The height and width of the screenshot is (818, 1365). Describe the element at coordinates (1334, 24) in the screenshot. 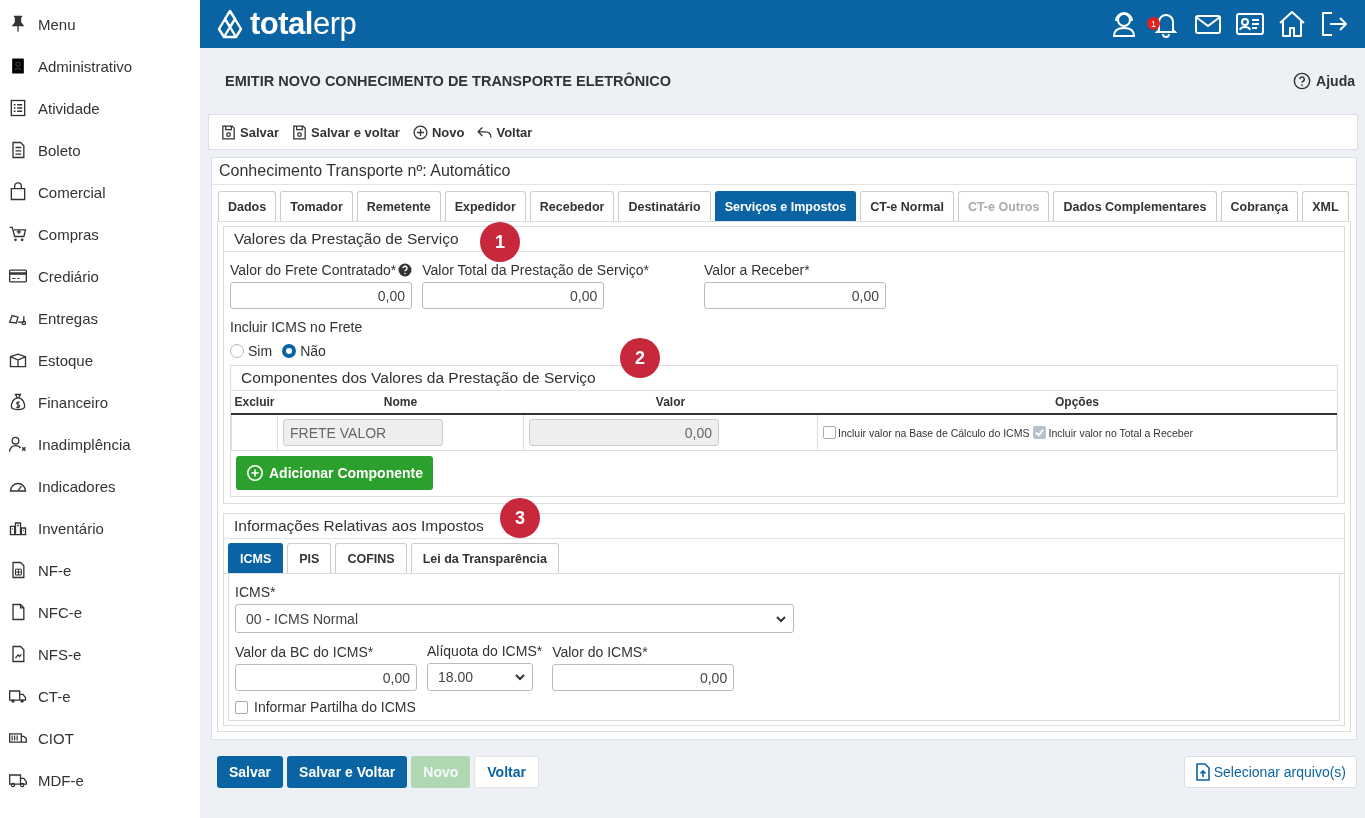

I see `logout-icon` at that location.